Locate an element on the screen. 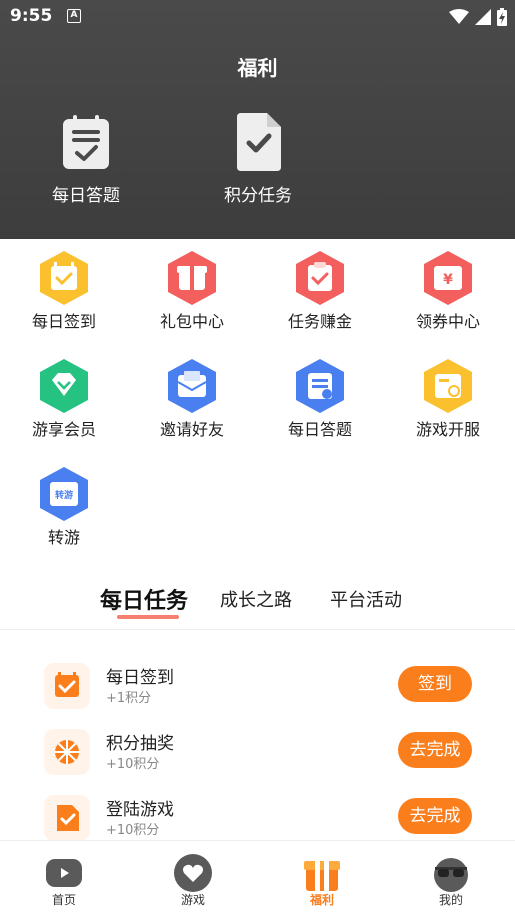  task-title: 积分抽奖 is located at coordinates (140, 744).